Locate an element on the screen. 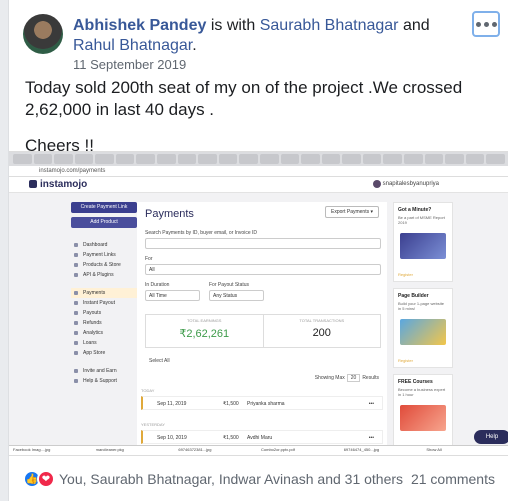 Image resolution: width=508 pixels, height=501 pixels. total-earnings-value: ₹2,62,261 is located at coordinates (204, 334).